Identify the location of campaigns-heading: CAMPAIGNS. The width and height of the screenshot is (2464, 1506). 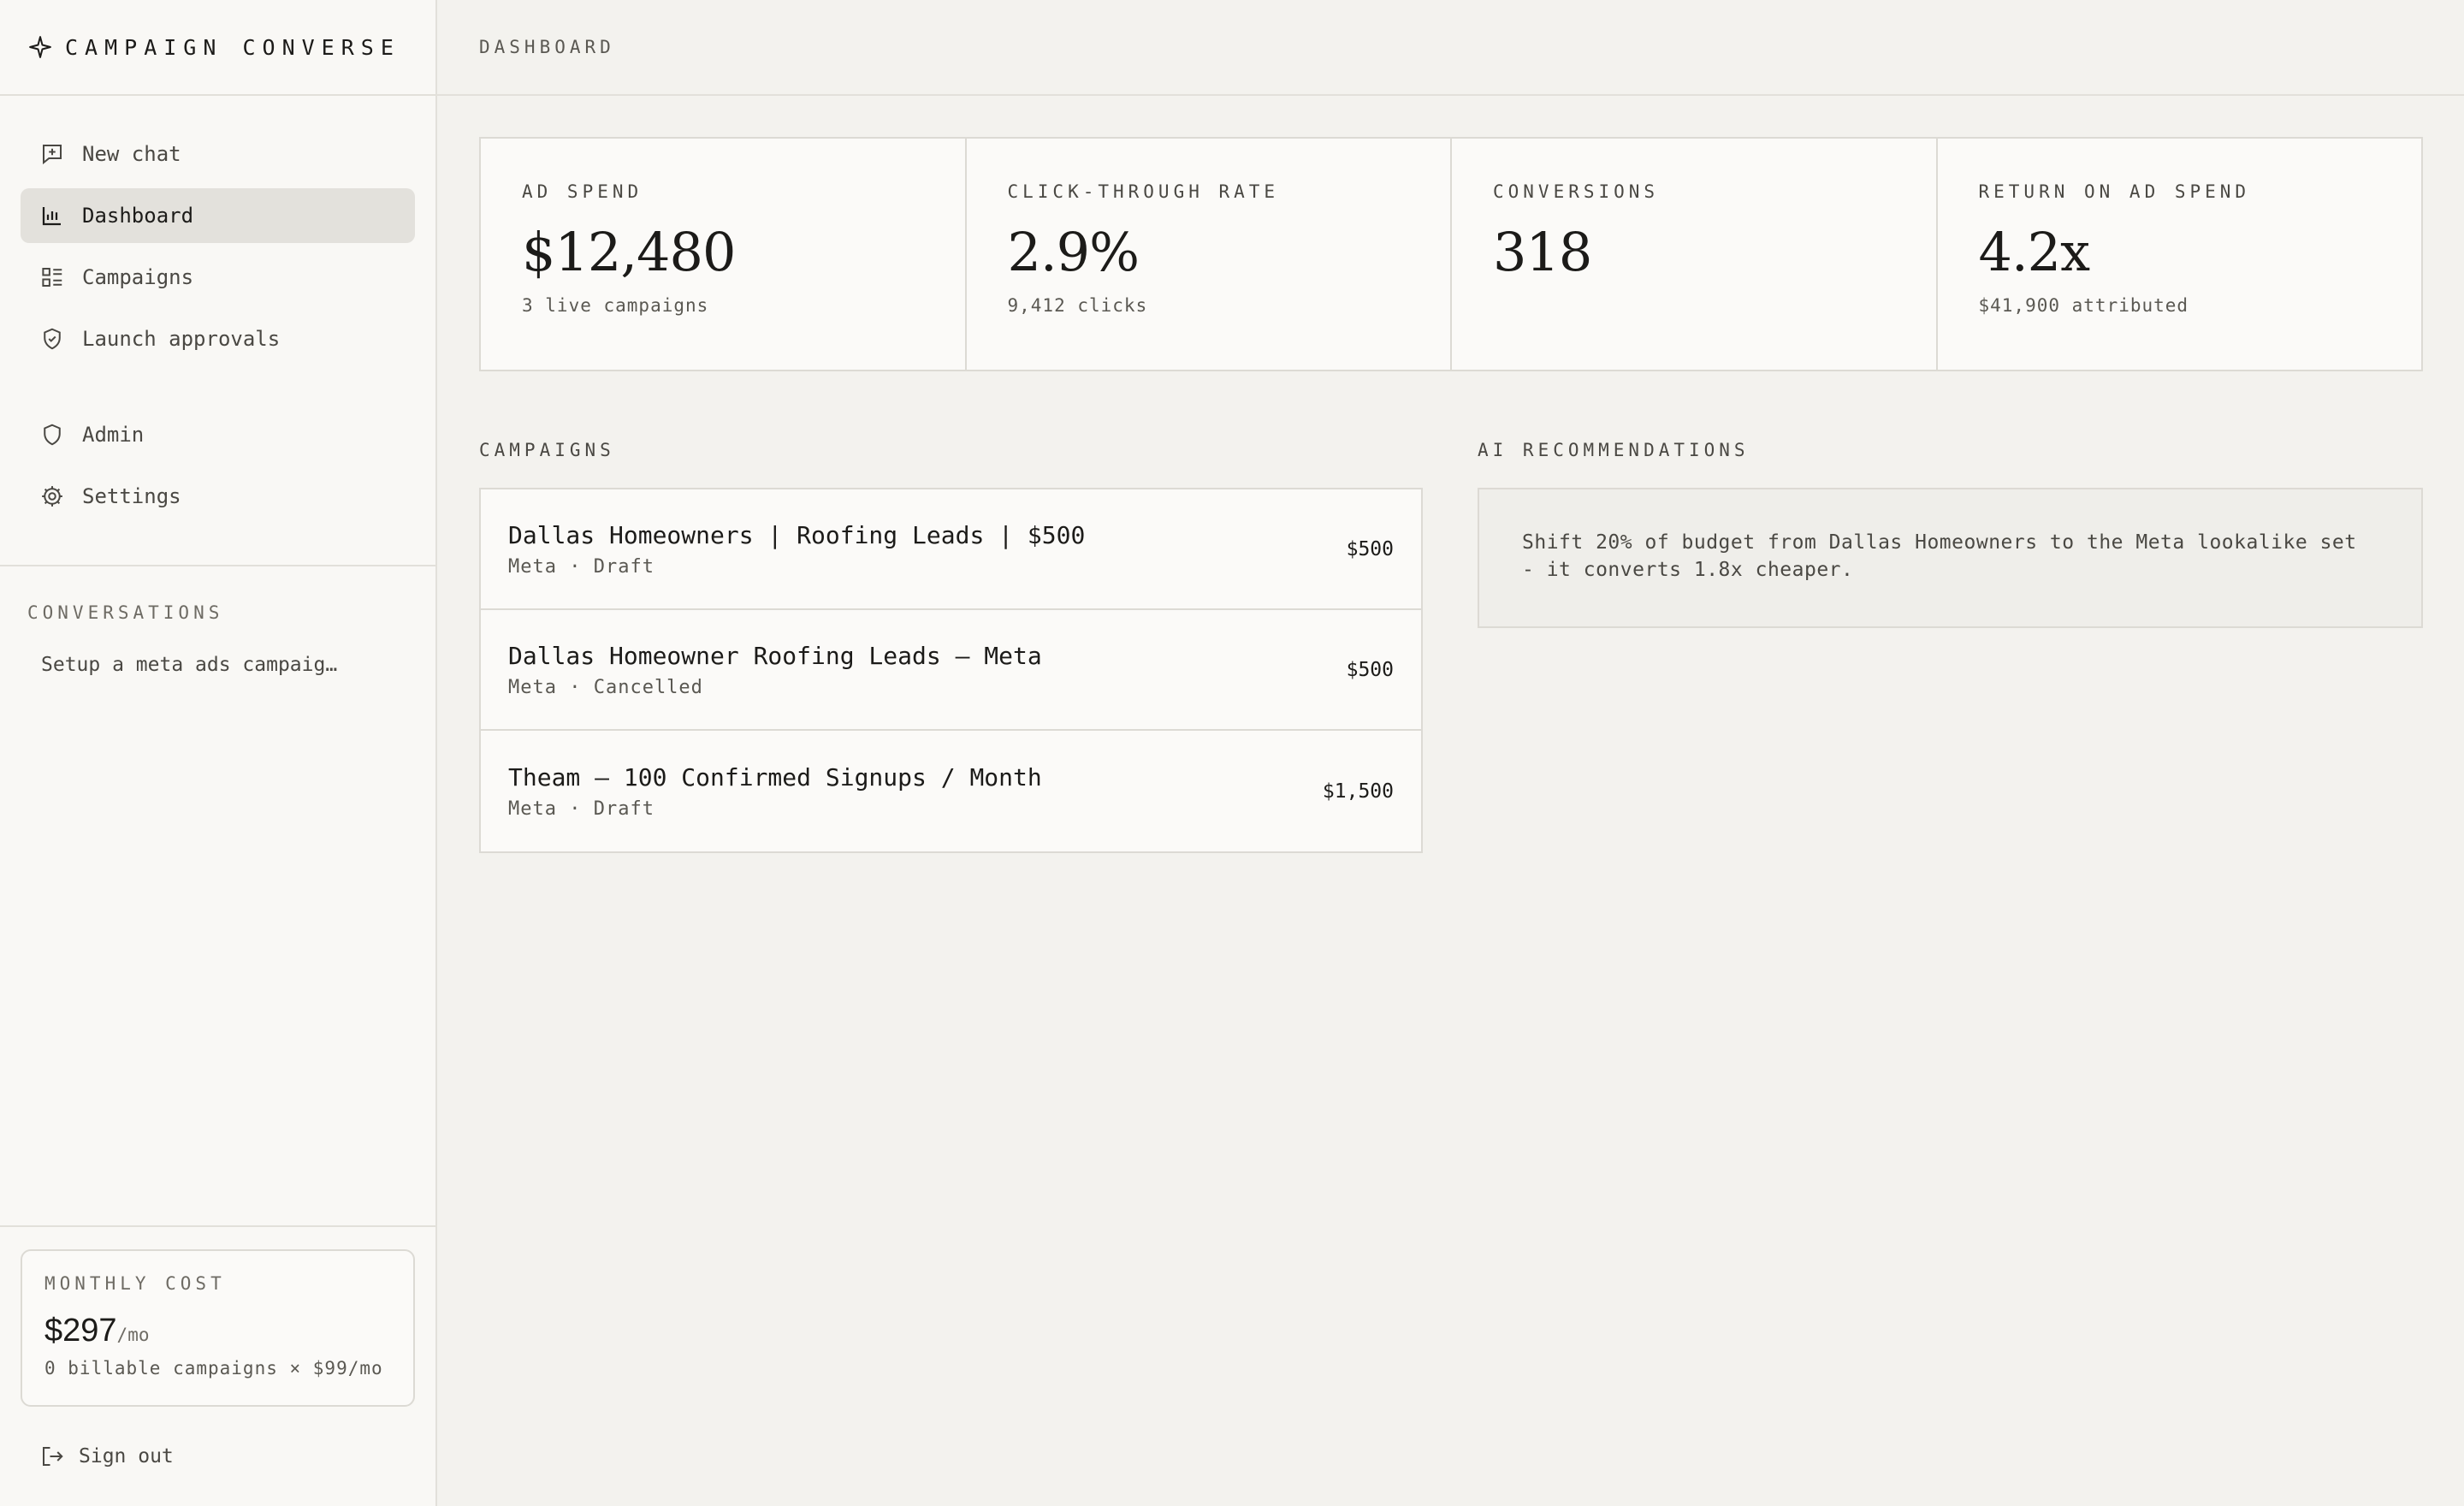
(547, 450).